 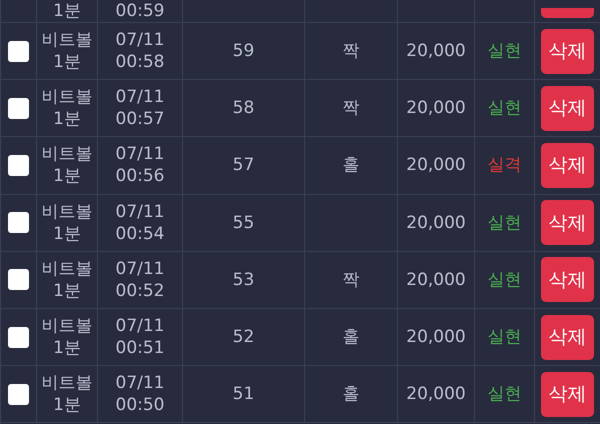 What do you see at coordinates (243, 51) in the screenshot?
I see `round-number: 59` at bounding box center [243, 51].